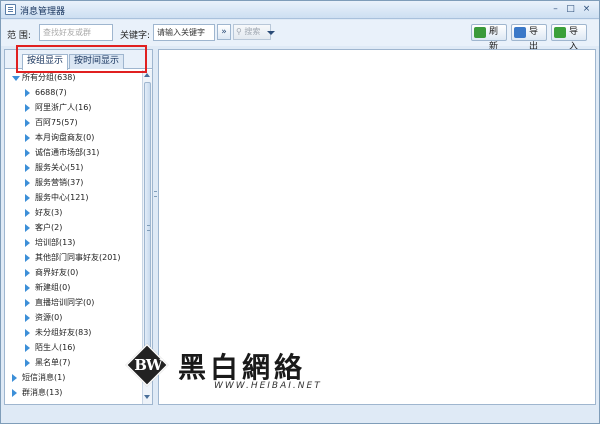  Describe the element at coordinates (300, 10) in the screenshot. I see `title-bar: 消息管理器 – □ ×` at that location.